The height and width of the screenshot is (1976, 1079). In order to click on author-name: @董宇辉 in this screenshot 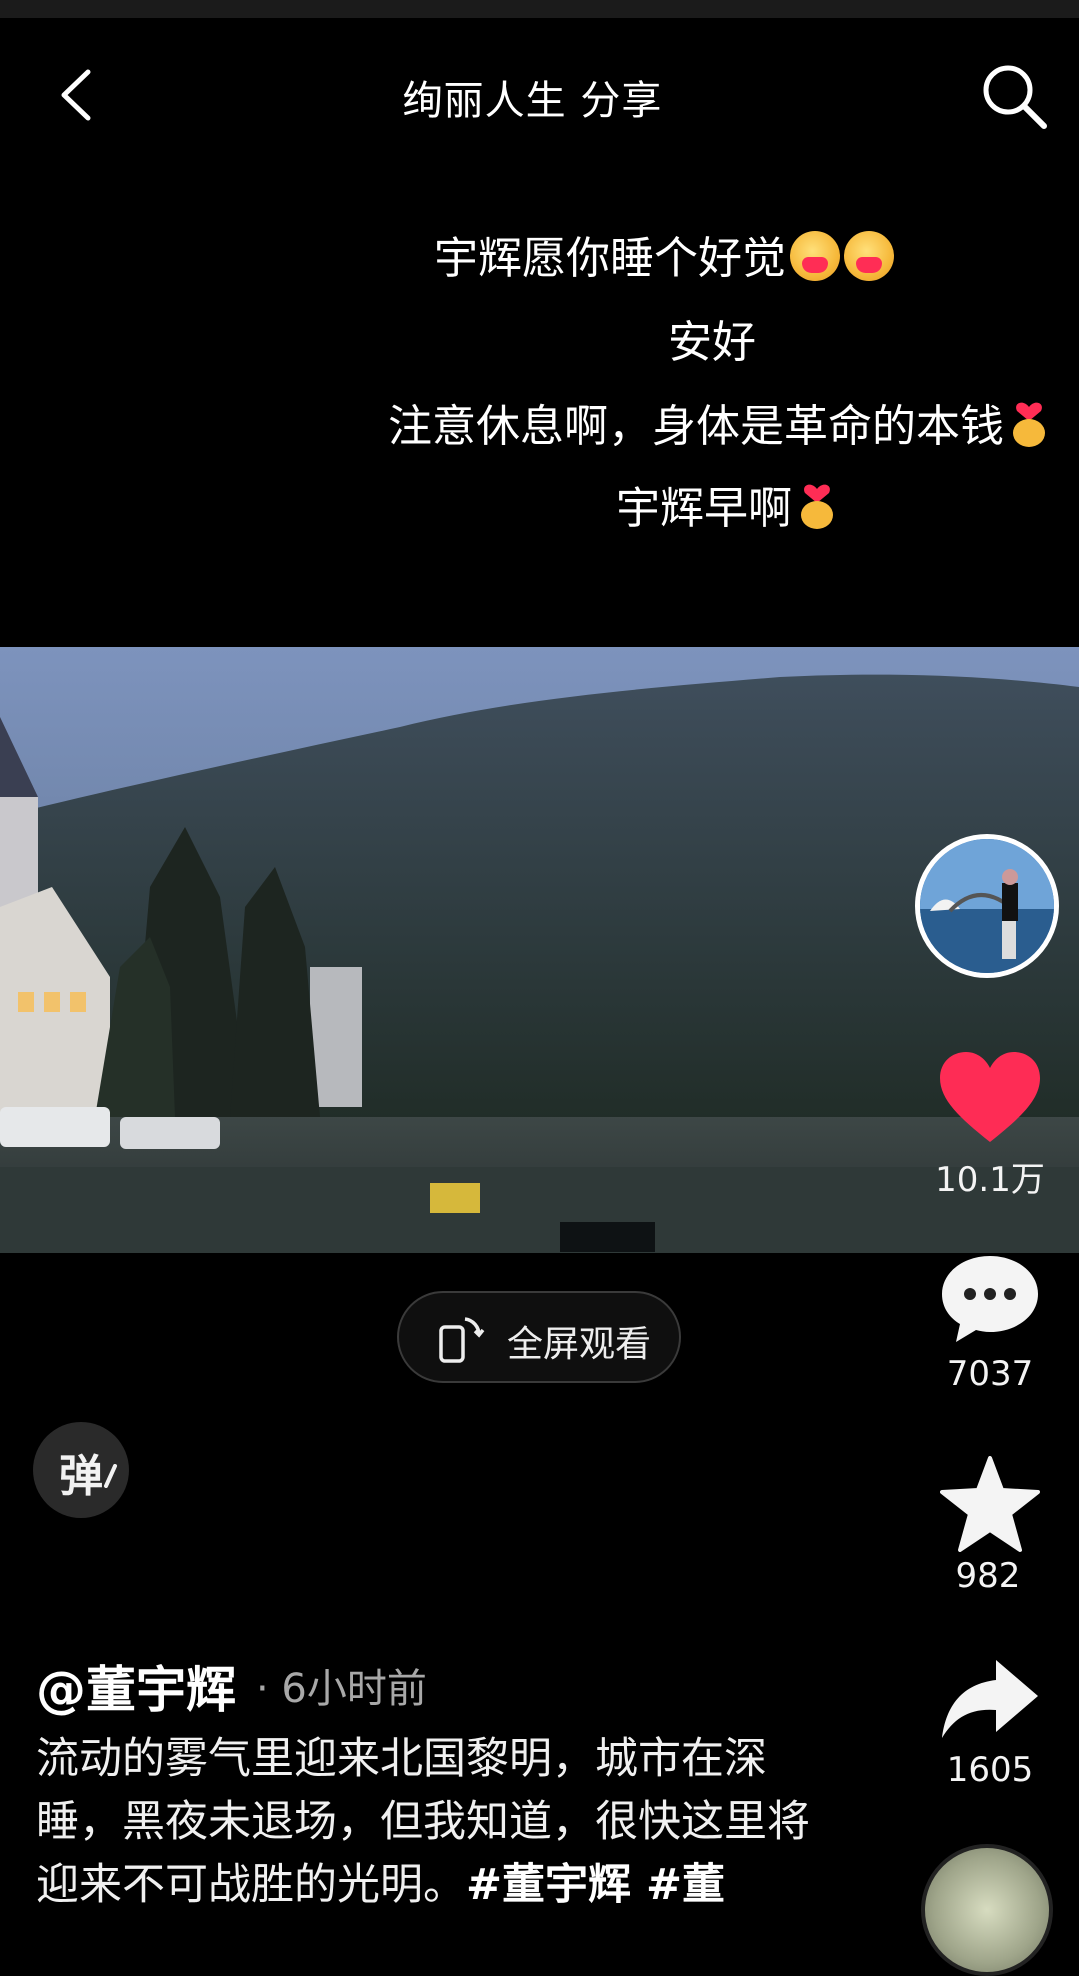, I will do `click(136, 1686)`.